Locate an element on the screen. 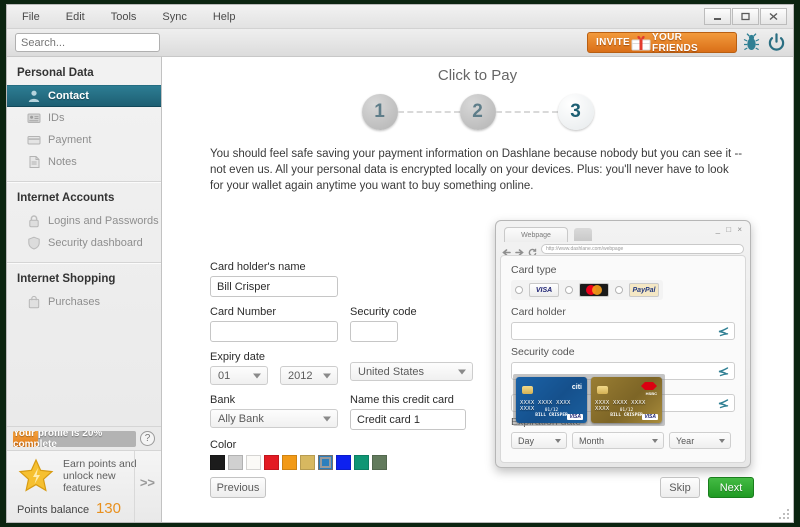  page-title: Click to Pay is located at coordinates (477, 75).